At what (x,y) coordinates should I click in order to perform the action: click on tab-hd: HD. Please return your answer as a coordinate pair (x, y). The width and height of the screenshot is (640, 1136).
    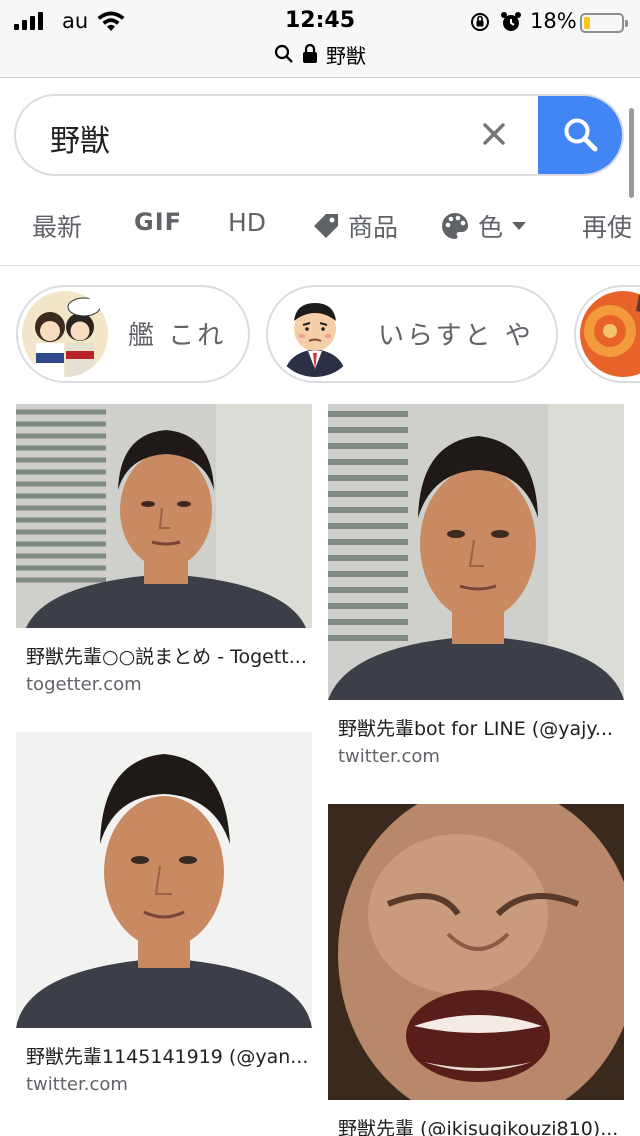
    Looking at the image, I should click on (247, 222).